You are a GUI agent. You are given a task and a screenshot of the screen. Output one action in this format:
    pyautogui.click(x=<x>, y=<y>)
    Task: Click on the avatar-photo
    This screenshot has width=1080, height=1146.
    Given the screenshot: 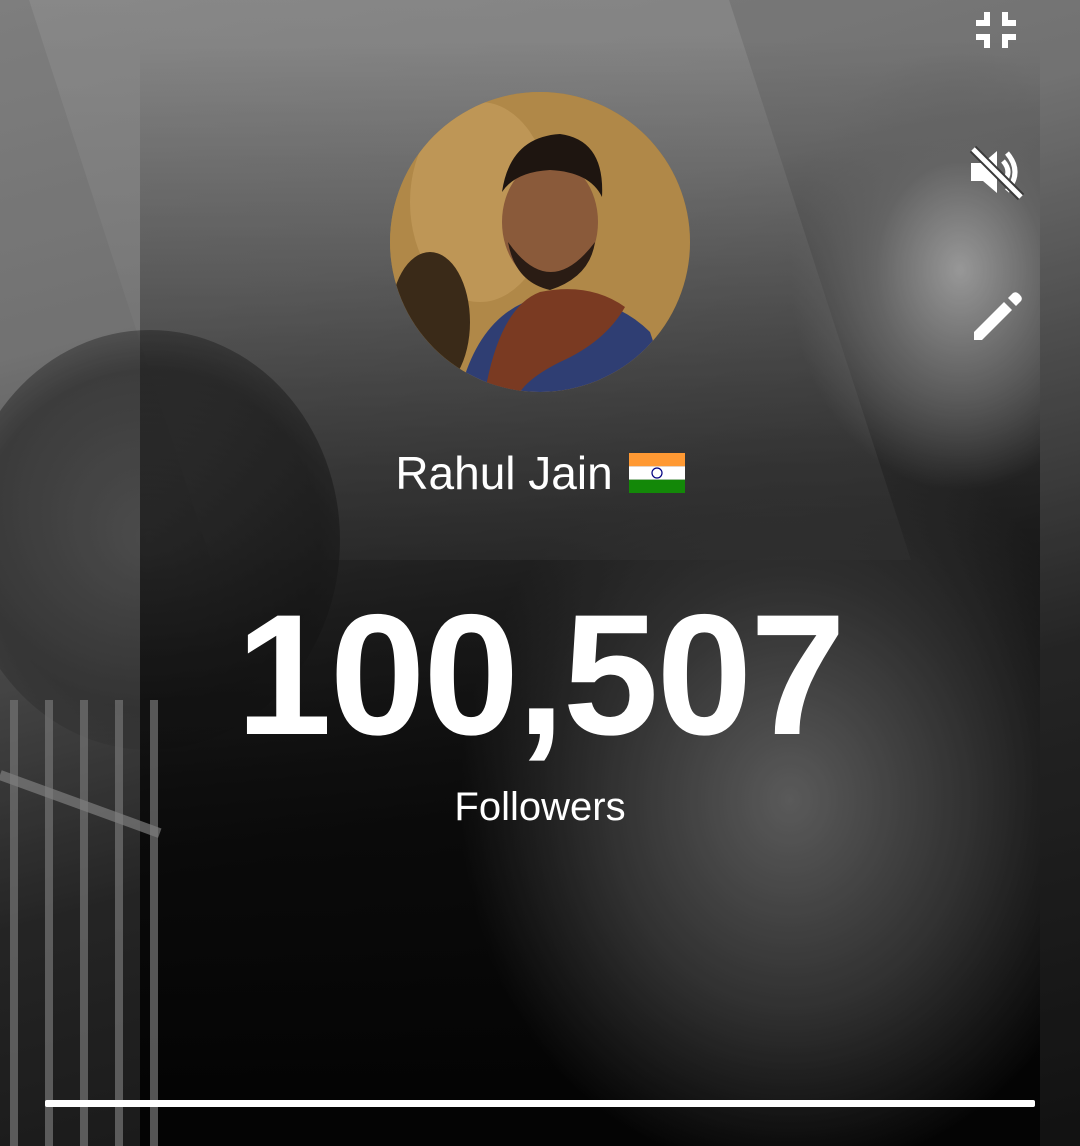 What is the action you would take?
    pyautogui.click(x=540, y=242)
    